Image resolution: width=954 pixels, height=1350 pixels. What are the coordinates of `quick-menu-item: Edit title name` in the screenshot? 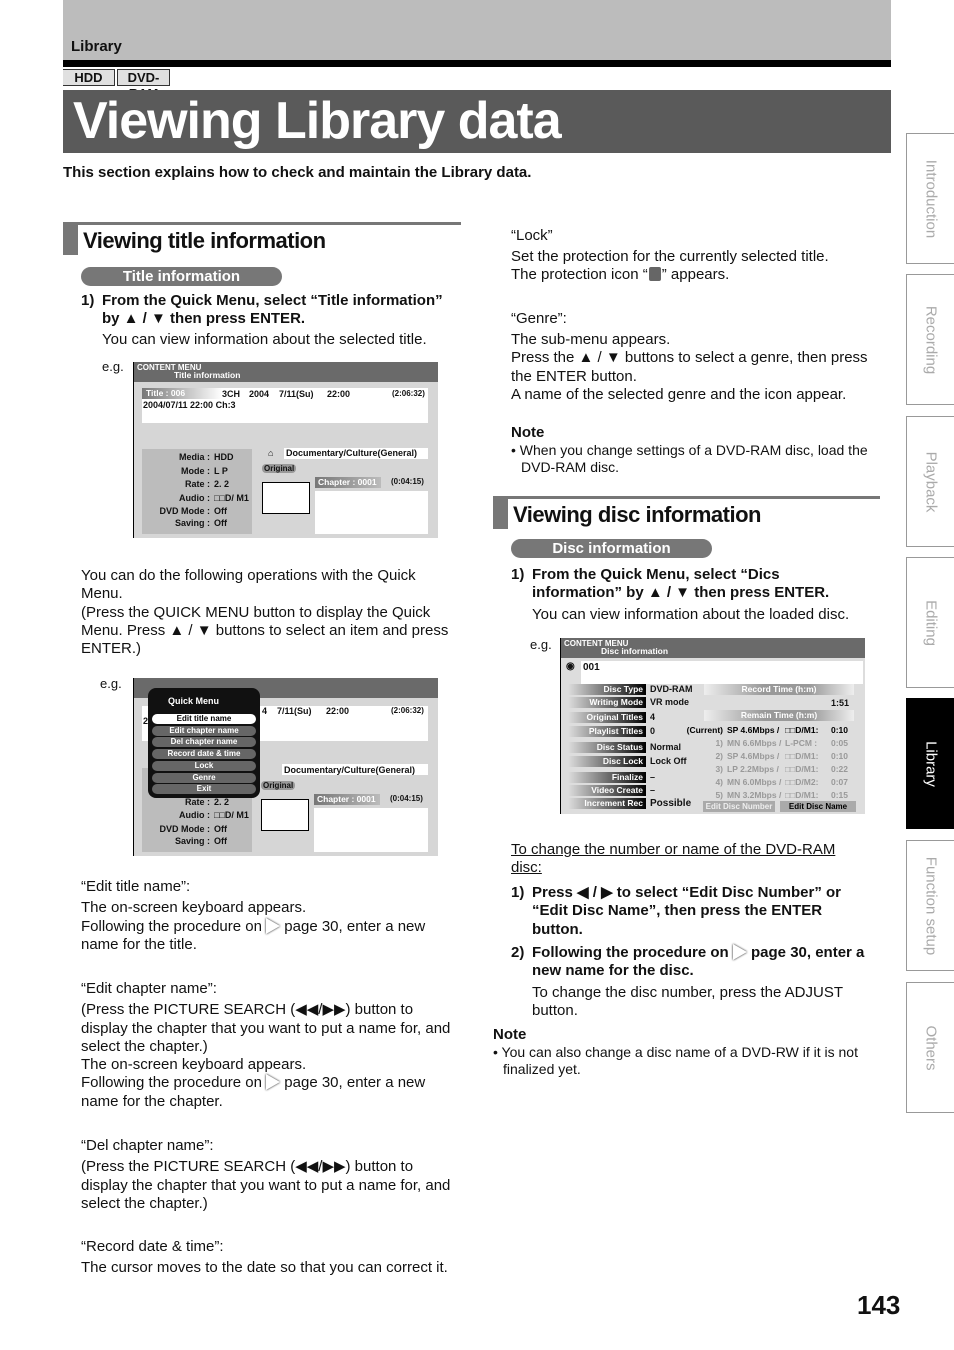 It's located at (204, 719).